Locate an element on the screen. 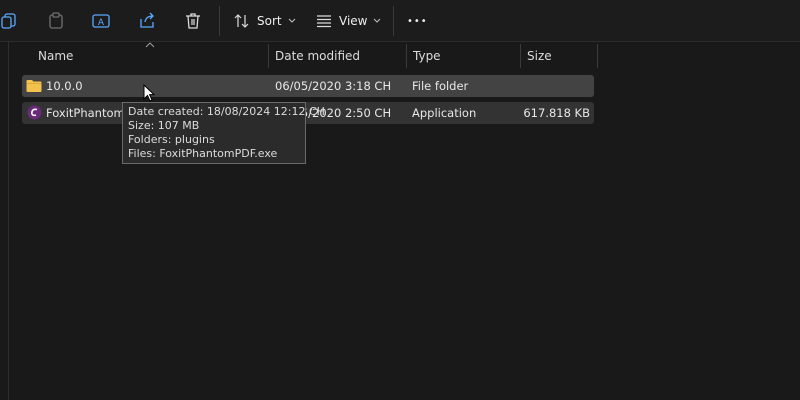  file-name: 10.0.0 is located at coordinates (64, 86).